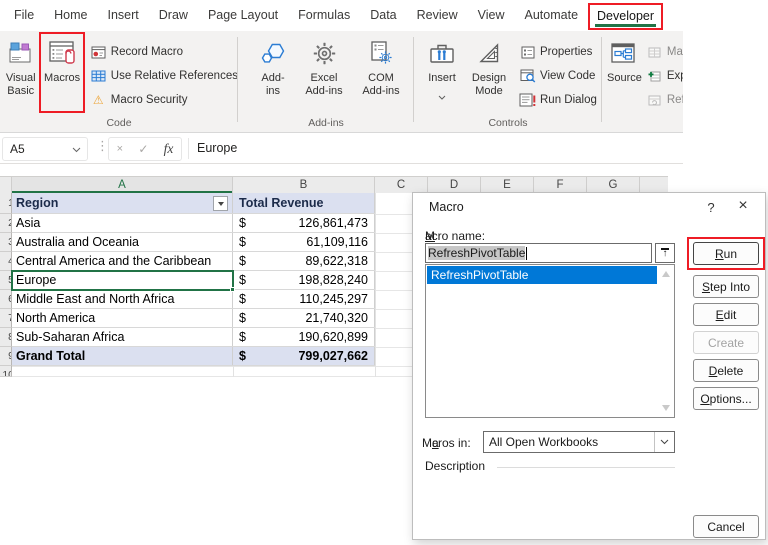 This screenshot has width=768, height=545. Describe the element at coordinates (542, 275) in the screenshot. I see `macro-list-item-selected: RefreshPivotTable` at that location.